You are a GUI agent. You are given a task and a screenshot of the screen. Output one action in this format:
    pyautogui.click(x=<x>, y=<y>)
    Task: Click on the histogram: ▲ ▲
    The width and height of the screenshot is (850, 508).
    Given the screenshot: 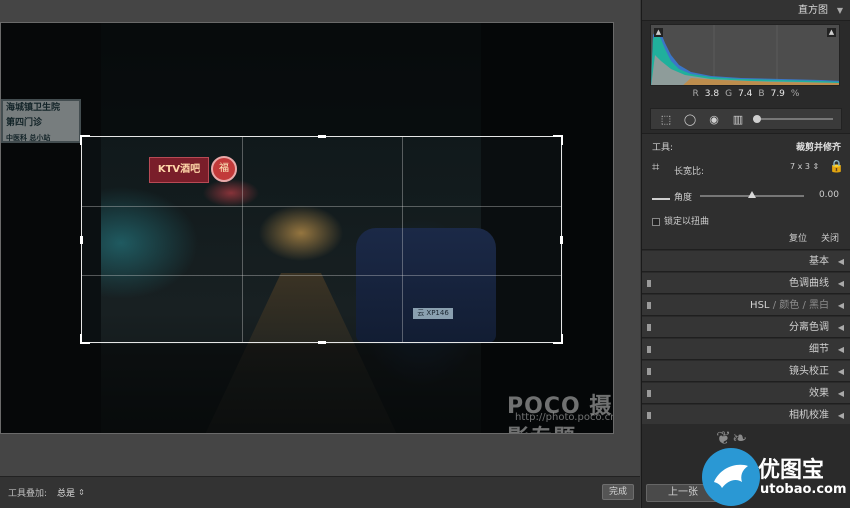 What is the action you would take?
    pyautogui.click(x=745, y=55)
    